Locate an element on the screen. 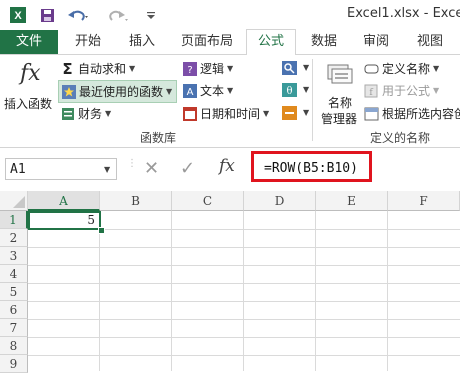 The width and height of the screenshot is (460, 373). tab-review: 审阅 is located at coordinates (376, 42).